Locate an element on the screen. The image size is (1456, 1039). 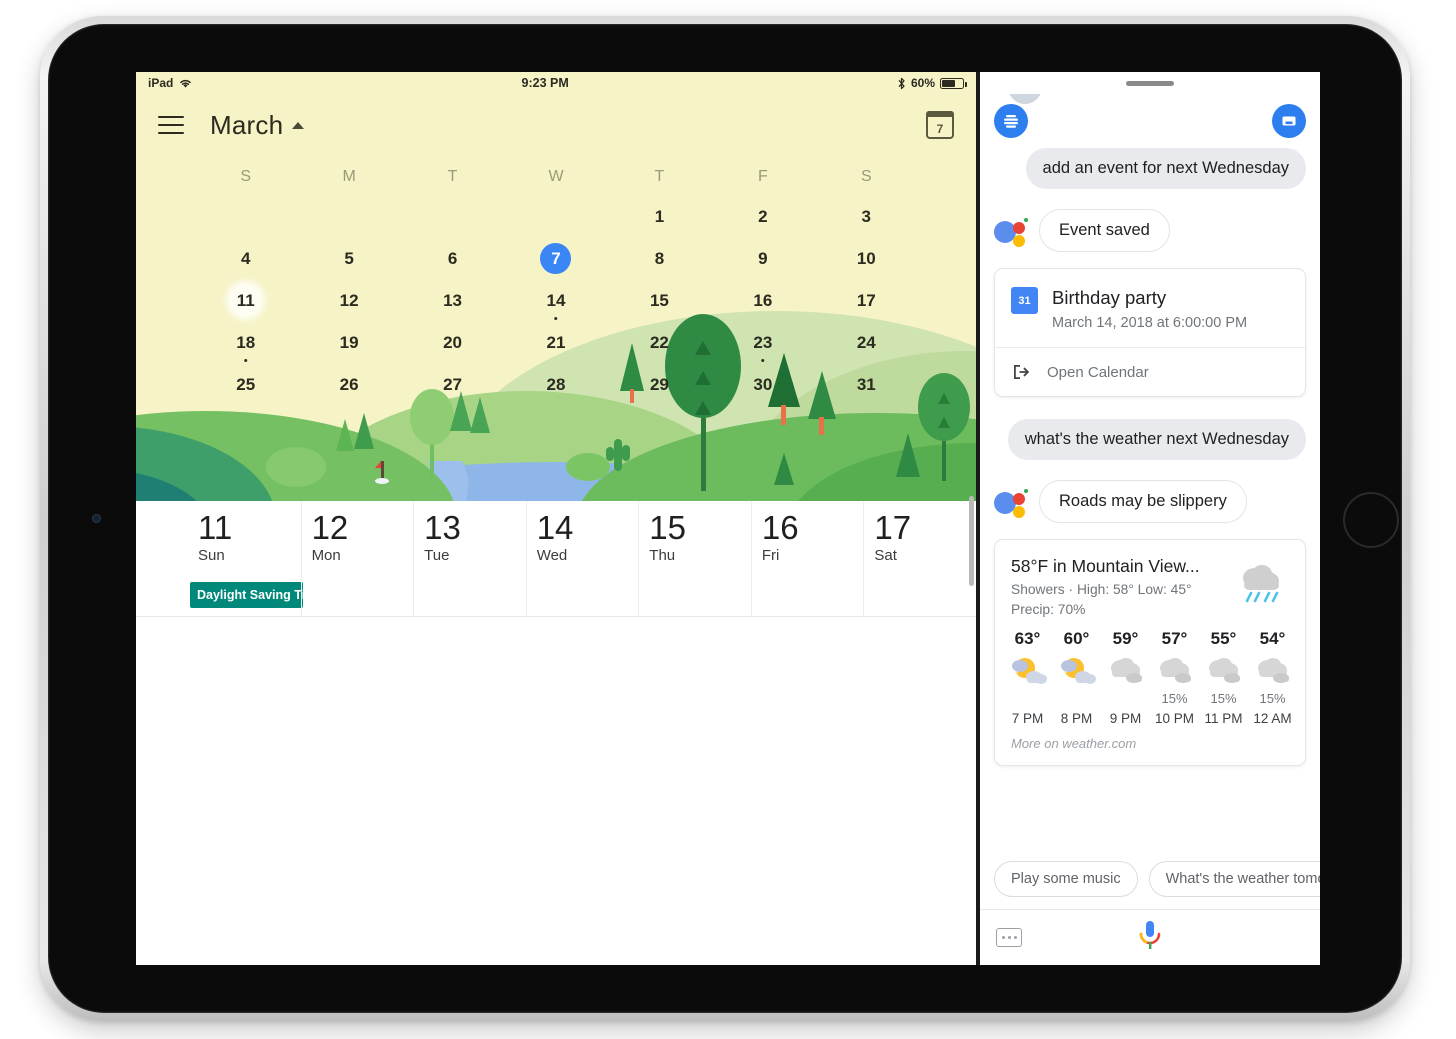
month-day-7: 7 is located at coordinates (555, 258).